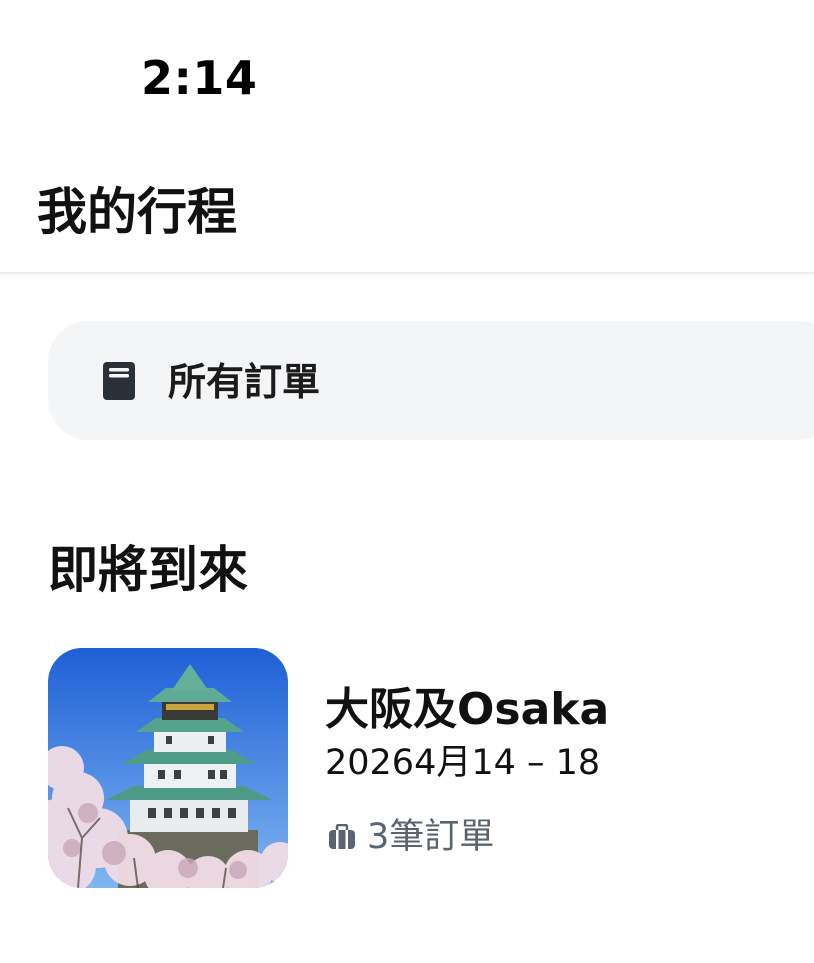  I want to click on page-title: 我的行程, so click(137, 212).